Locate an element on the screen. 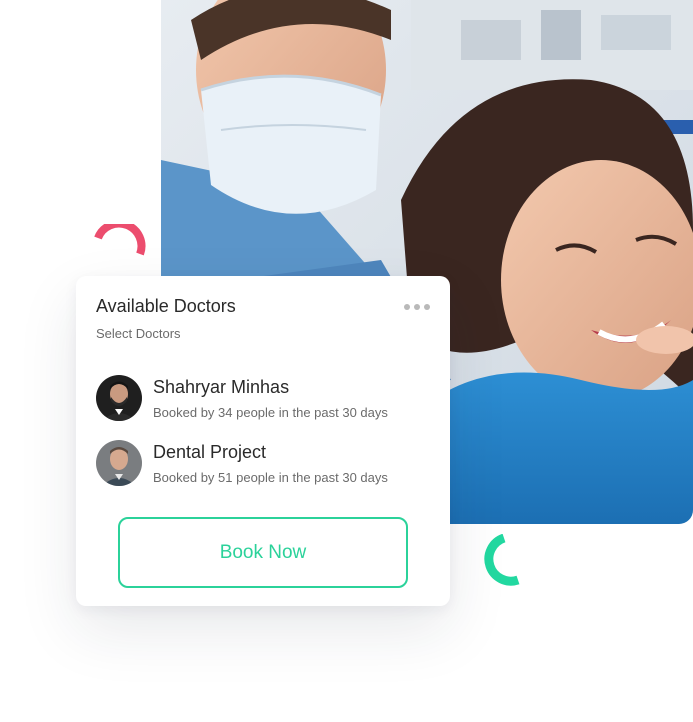 This screenshot has width=693, height=722. doctor-name: Shahryar Minhas is located at coordinates (221, 387).